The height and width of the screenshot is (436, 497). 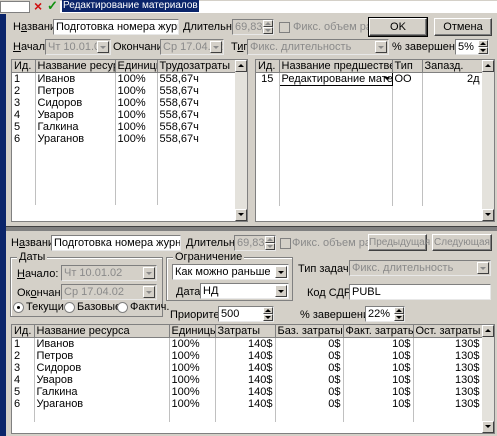 I want to click on table-row: 3 Сидоров 100% 558,67ч, so click(x=124, y=103).